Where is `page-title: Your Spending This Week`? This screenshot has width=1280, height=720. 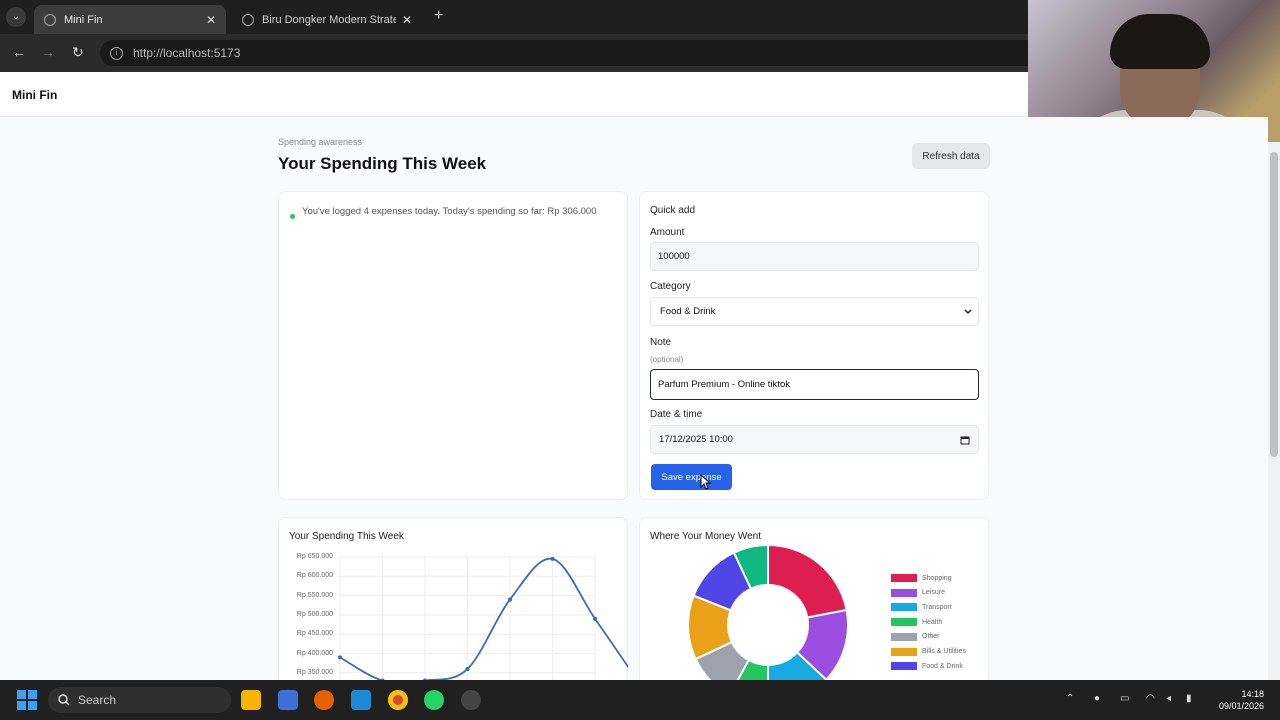
page-title: Your Spending This Week is located at coordinates (382, 163).